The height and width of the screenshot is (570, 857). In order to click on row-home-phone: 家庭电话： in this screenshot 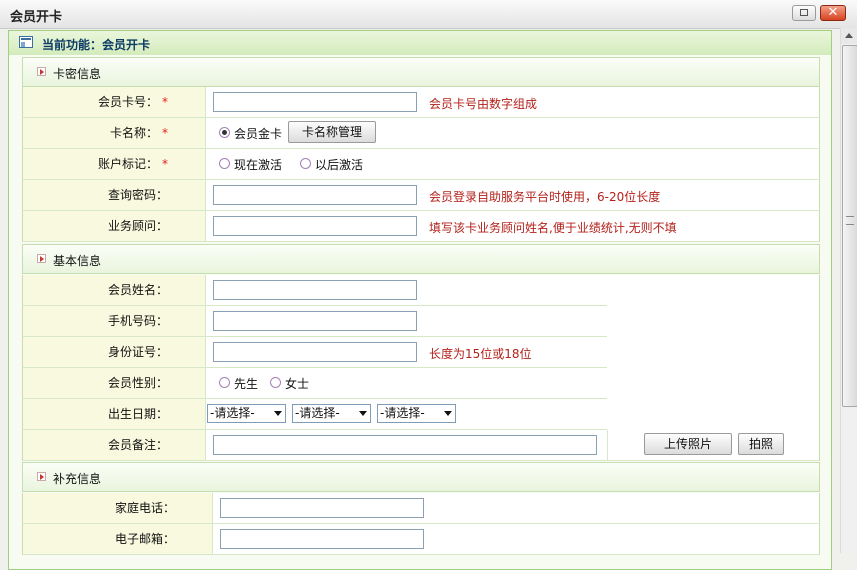, I will do `click(421, 508)`.